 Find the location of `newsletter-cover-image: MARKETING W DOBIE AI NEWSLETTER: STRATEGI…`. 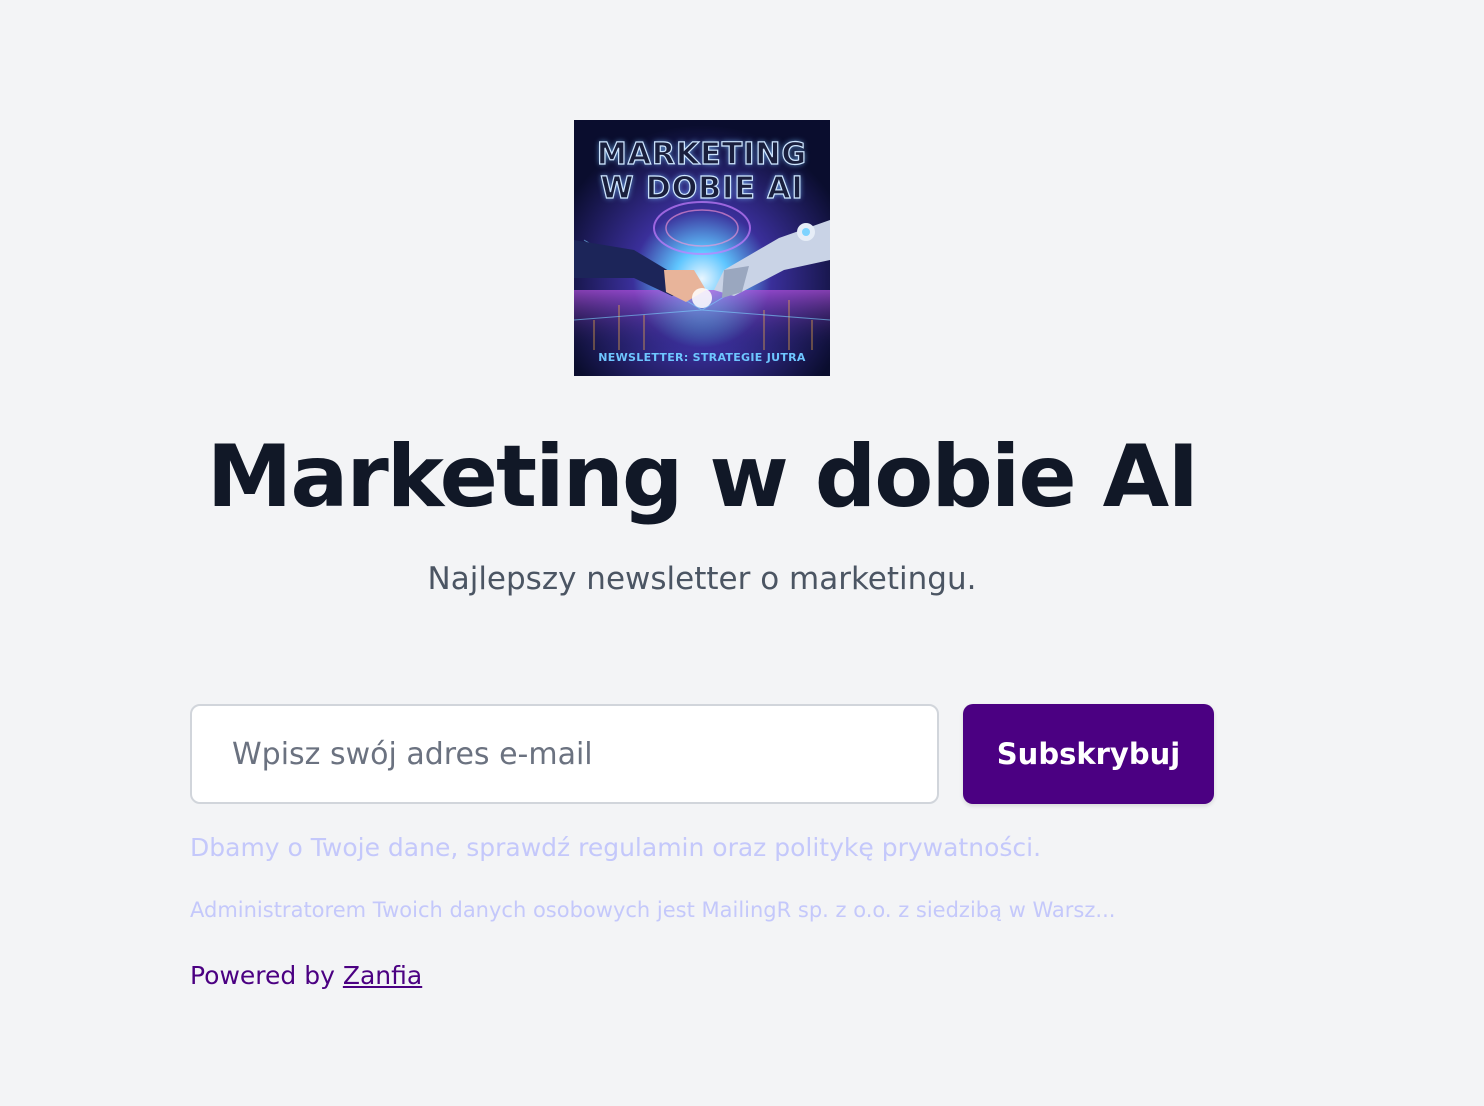

newsletter-cover-image: MARKETING W DOBIE AI NEWSLETTER: STRATEGI… is located at coordinates (702, 248).